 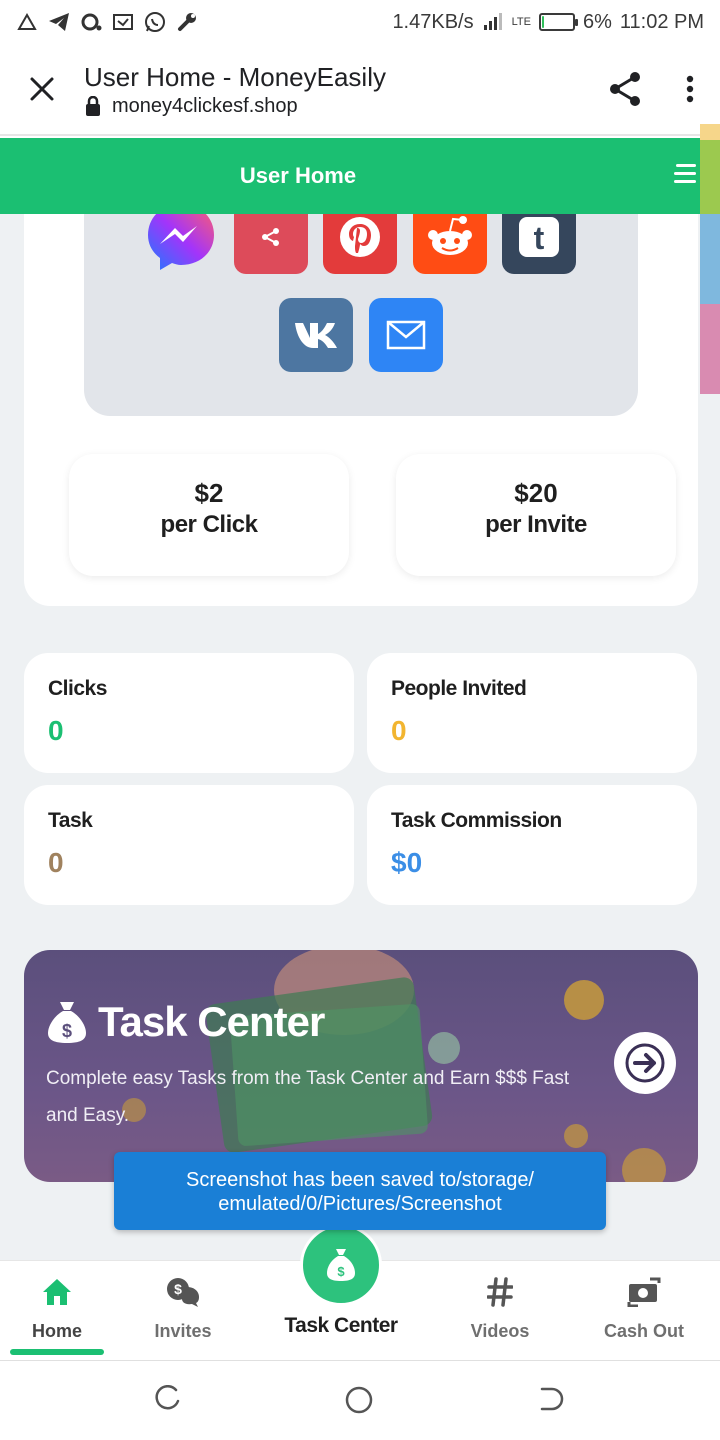 I want to click on browser-share-button, so click(x=625, y=89).